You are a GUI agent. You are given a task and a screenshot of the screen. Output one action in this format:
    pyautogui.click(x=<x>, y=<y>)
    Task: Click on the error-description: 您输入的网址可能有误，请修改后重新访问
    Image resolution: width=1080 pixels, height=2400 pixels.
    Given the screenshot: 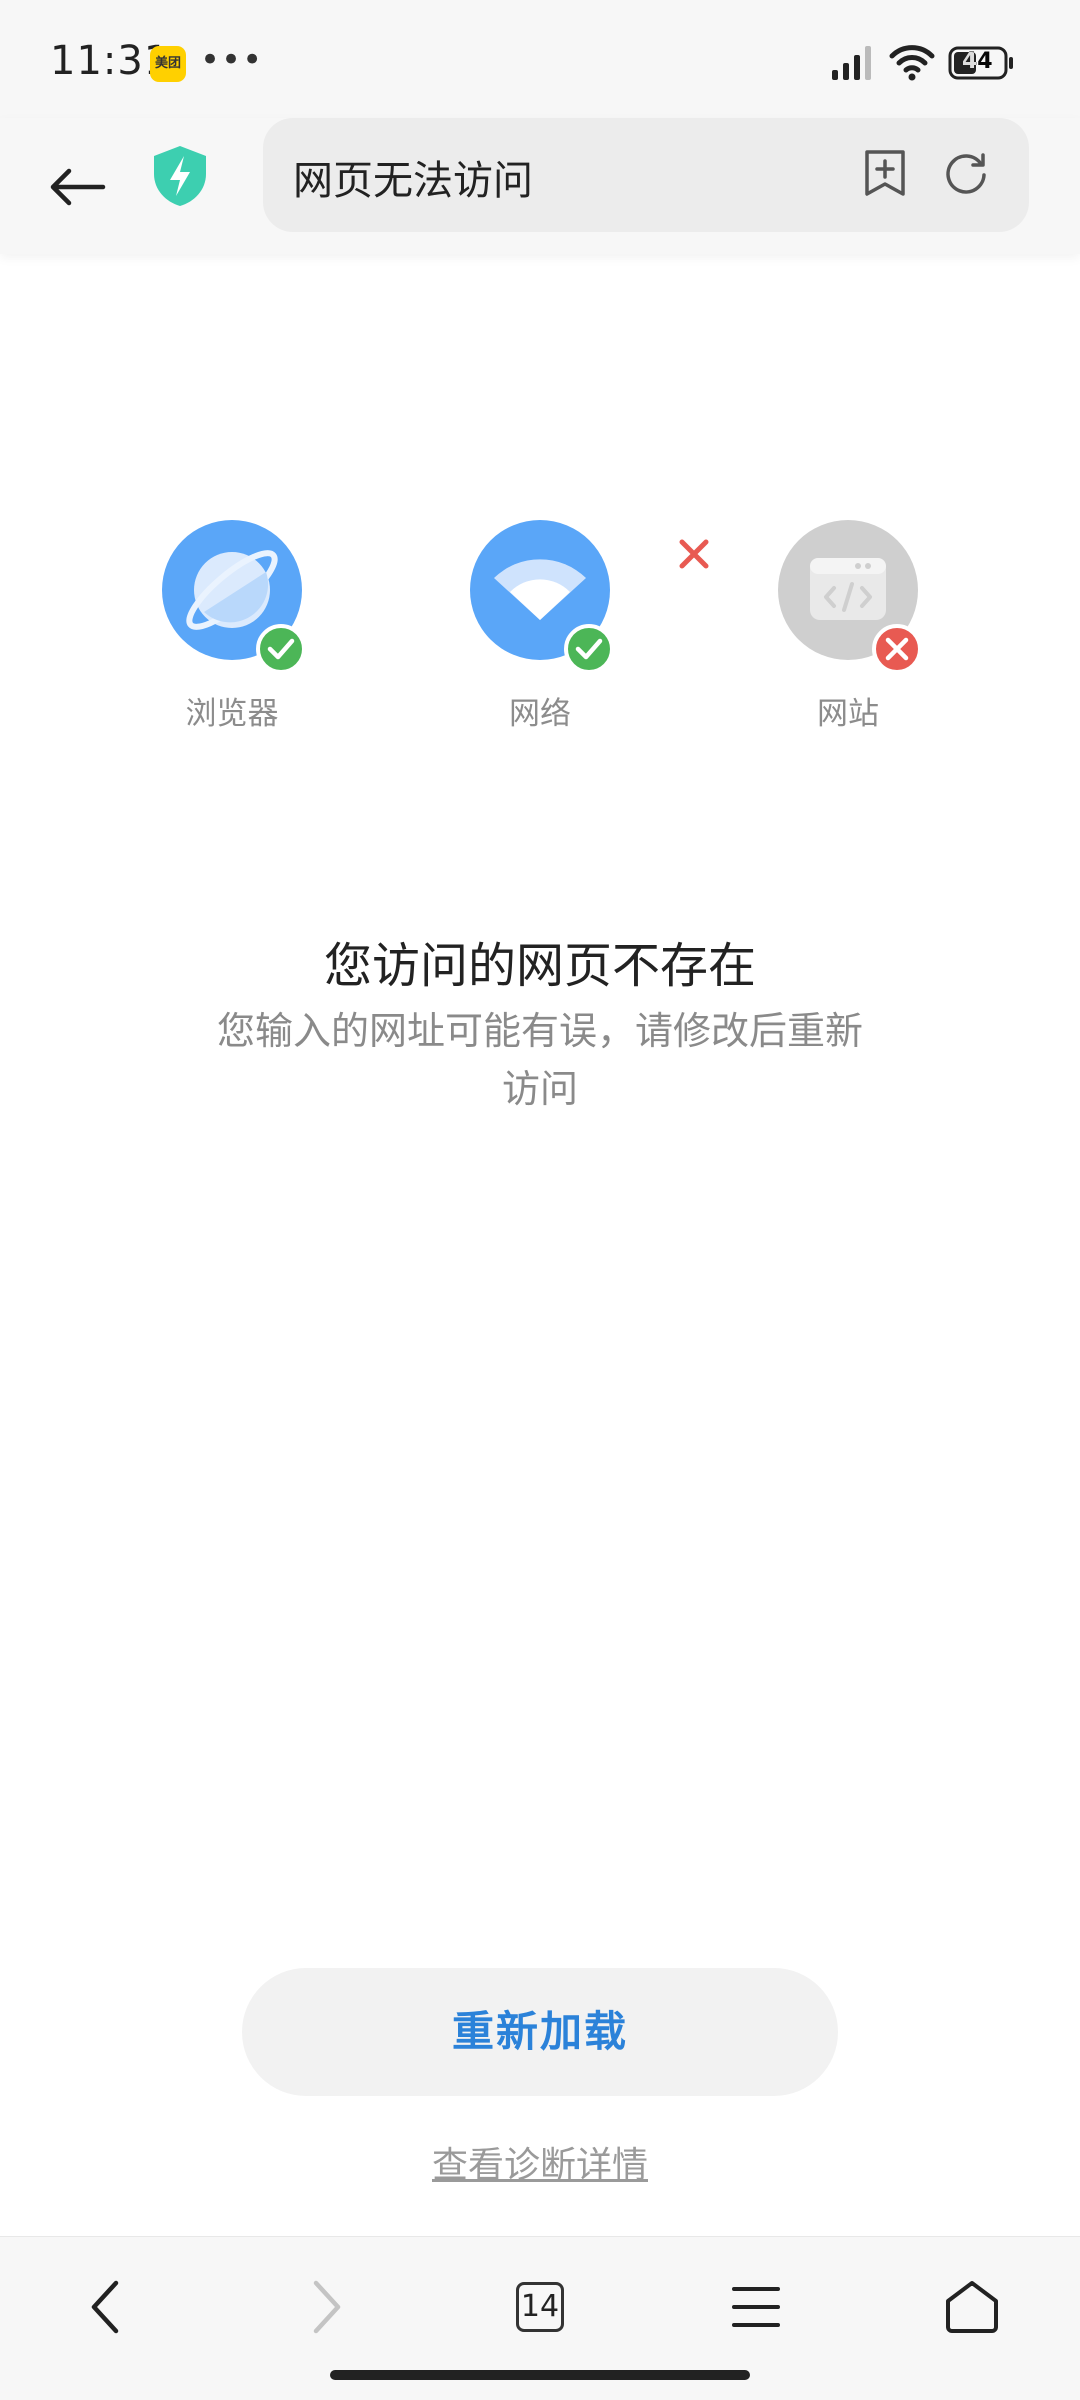 What is the action you would take?
    pyautogui.click(x=539, y=1060)
    